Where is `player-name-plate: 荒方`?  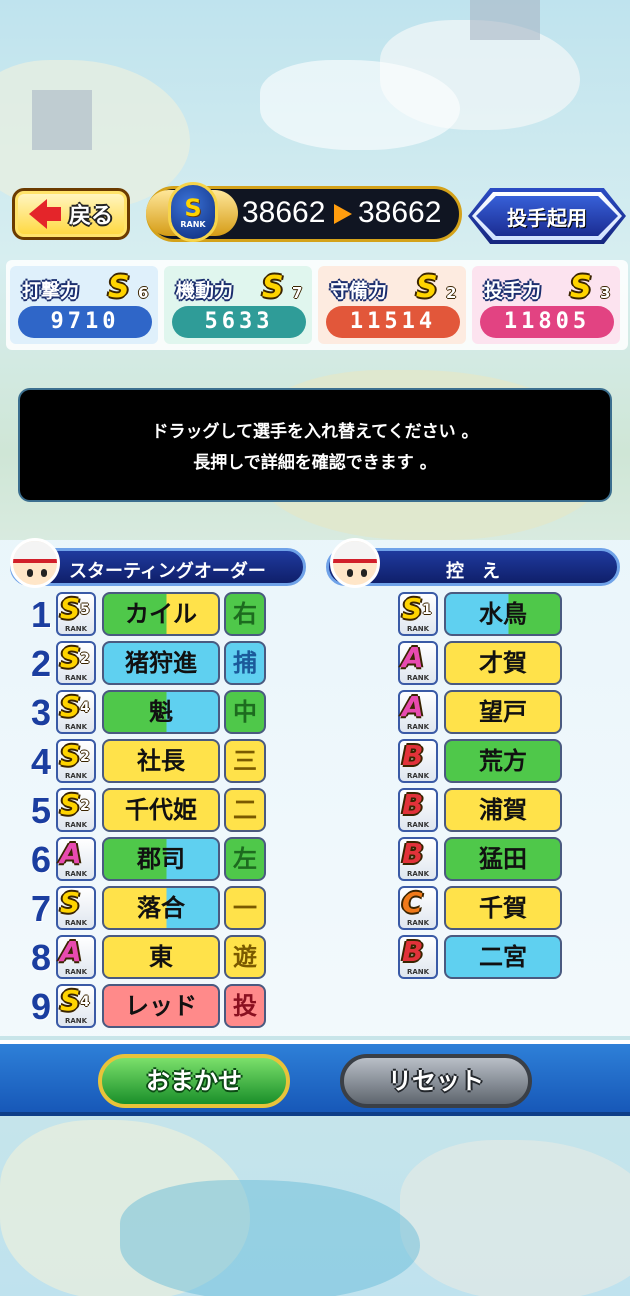
player-name-plate: 荒方 is located at coordinates (503, 761).